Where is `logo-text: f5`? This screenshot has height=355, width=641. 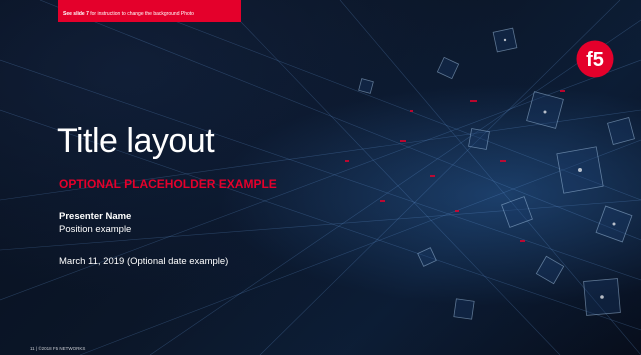 logo-text: f5 is located at coordinates (595, 60).